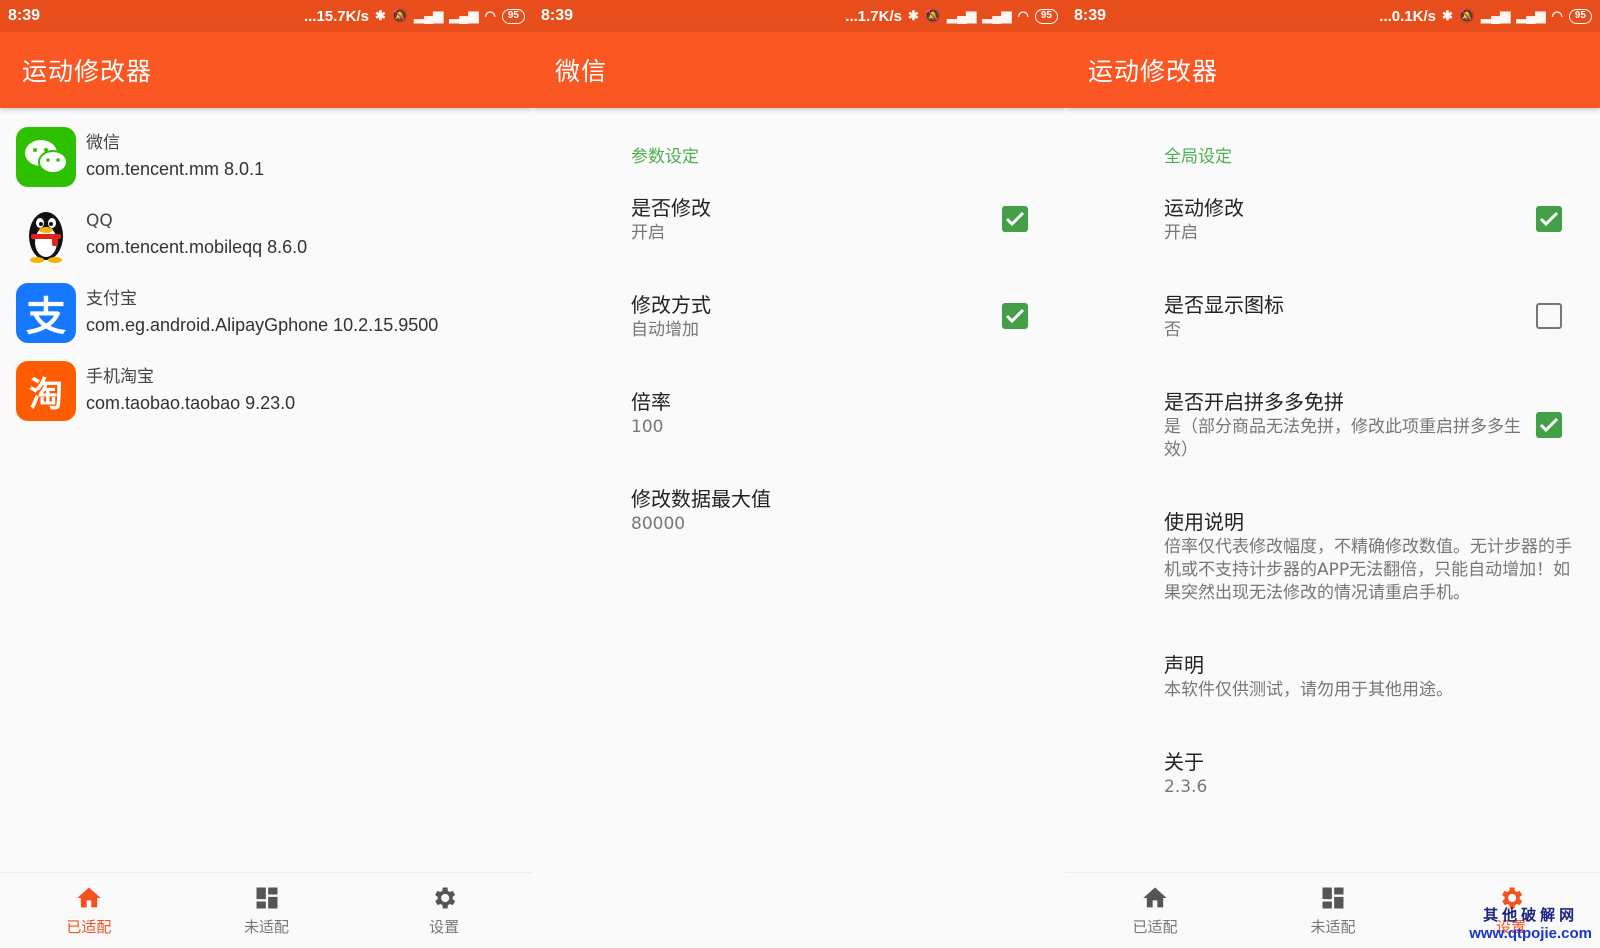  Describe the element at coordinates (651, 402) in the screenshot. I see `pref-title: 倍率` at that location.